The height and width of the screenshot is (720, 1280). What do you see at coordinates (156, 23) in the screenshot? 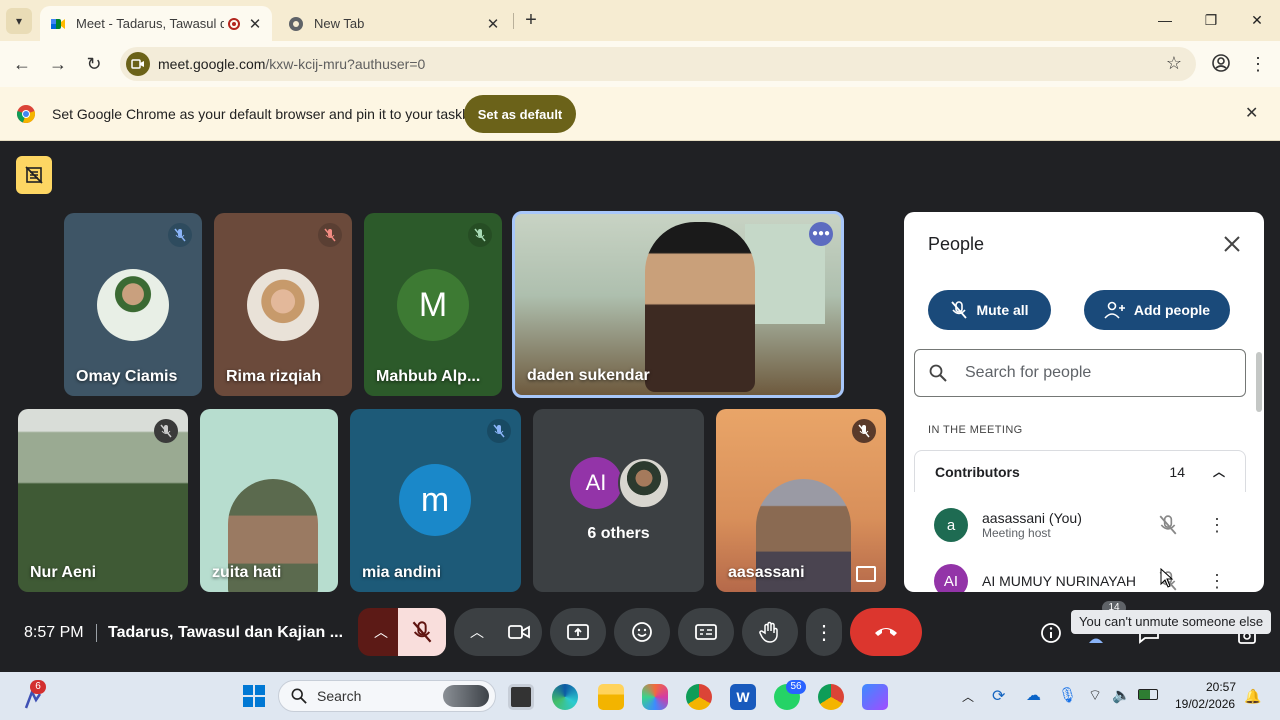
I see `tab-meet: Meet - Tadarus, Tawasul dan ✕` at bounding box center [156, 23].